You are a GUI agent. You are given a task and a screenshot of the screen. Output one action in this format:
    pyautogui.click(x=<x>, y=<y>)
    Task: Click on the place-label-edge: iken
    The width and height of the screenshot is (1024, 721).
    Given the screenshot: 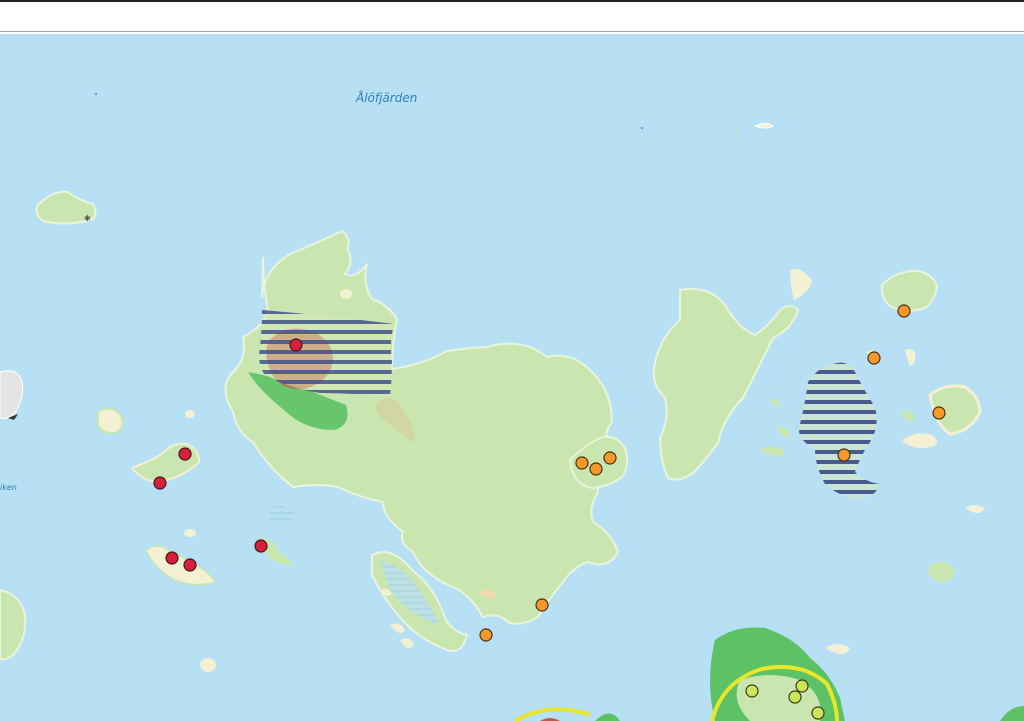 What is the action you would take?
    pyautogui.click(x=8, y=487)
    